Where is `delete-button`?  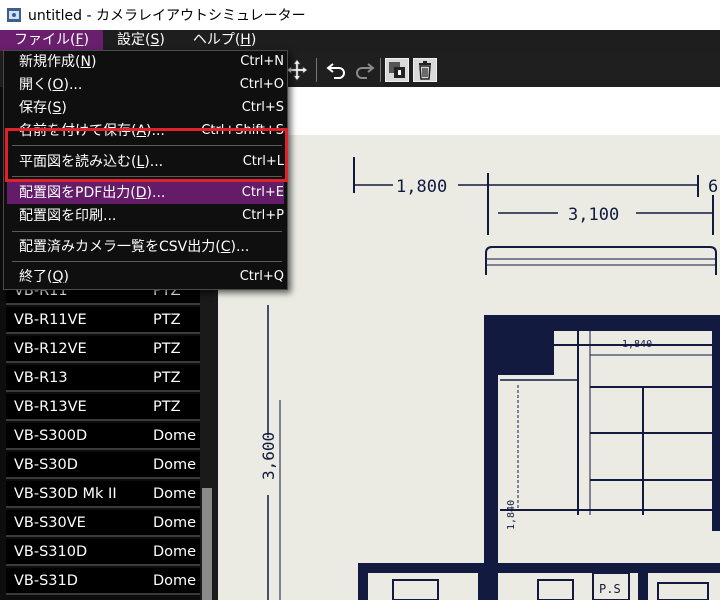
delete-button is located at coordinates (425, 70).